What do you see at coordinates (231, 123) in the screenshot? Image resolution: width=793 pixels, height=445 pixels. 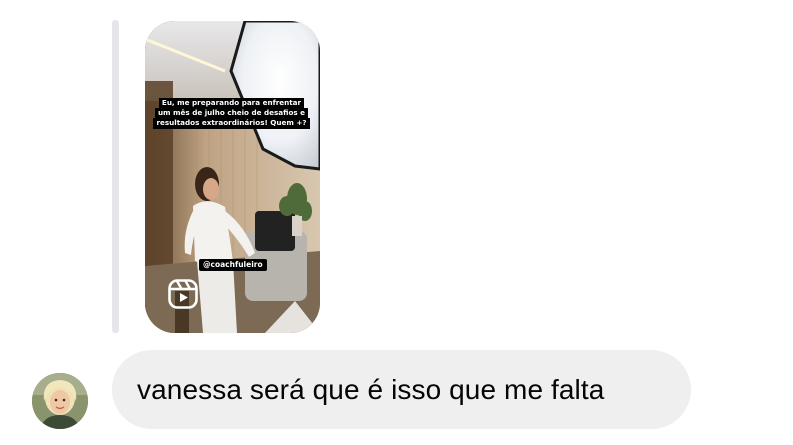 I see `caption-line: resultados extraordinários! Quem +?` at bounding box center [231, 123].